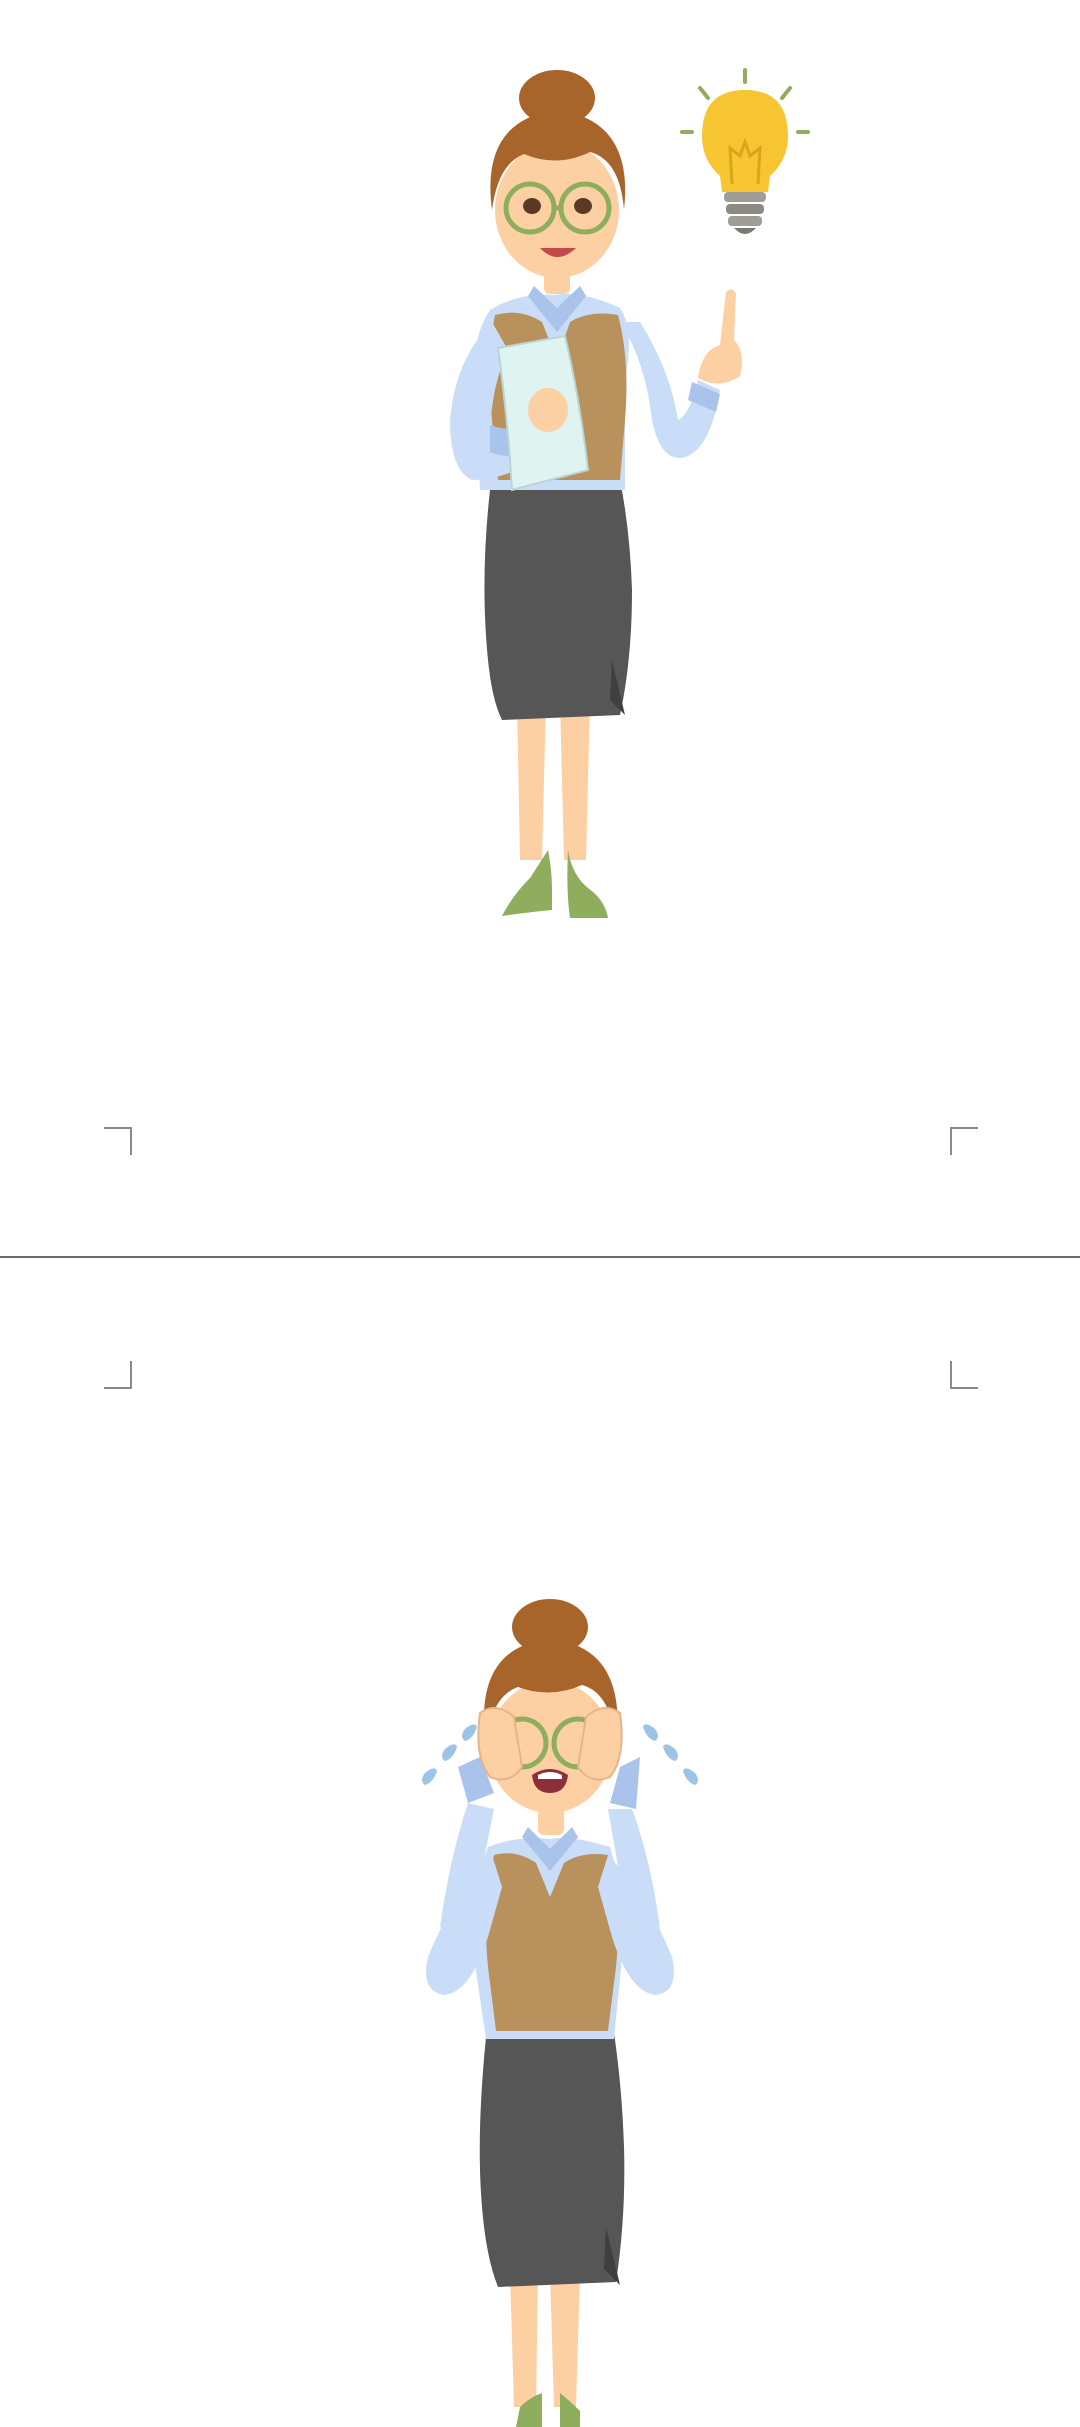  What do you see at coordinates (964, 1375) in the screenshot?
I see `crop-mark-bottom-right` at bounding box center [964, 1375].